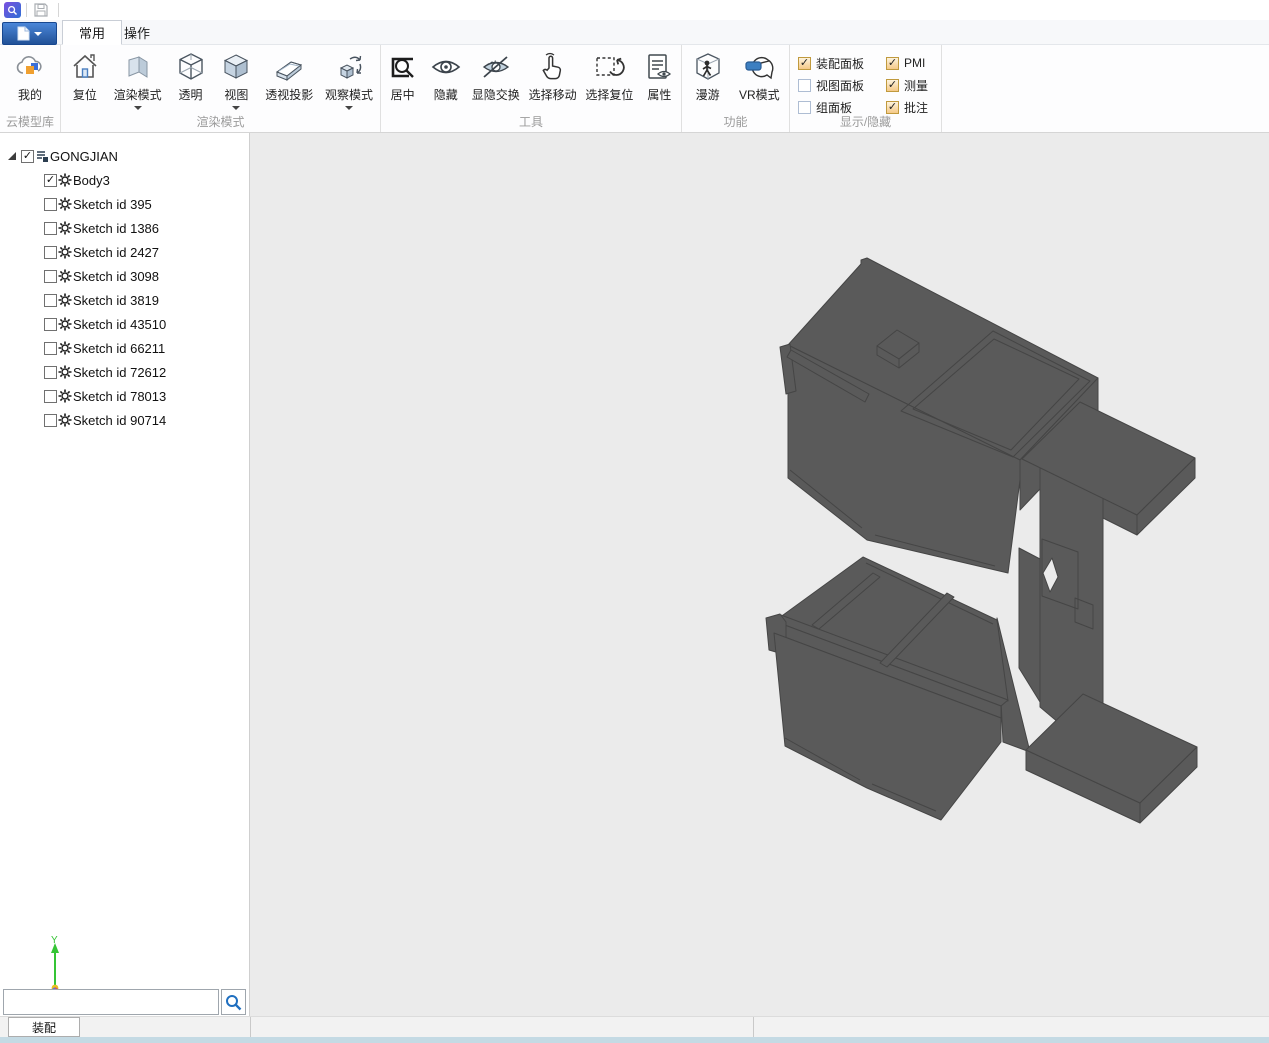  I want to click on tree-item-label: Body3, so click(91, 180).